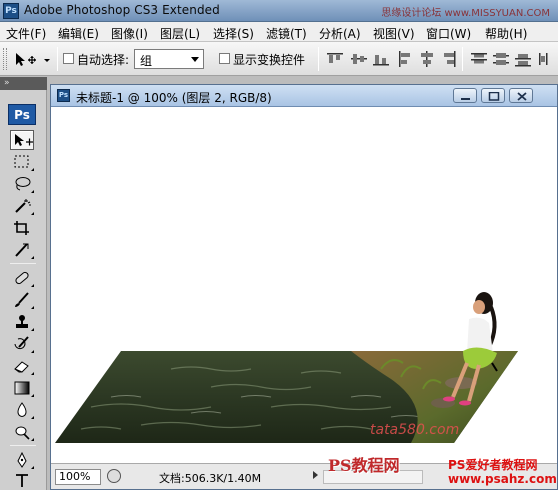 Image resolution: width=558 pixels, height=490 pixels. I want to click on lasso-icon, so click(23, 184).